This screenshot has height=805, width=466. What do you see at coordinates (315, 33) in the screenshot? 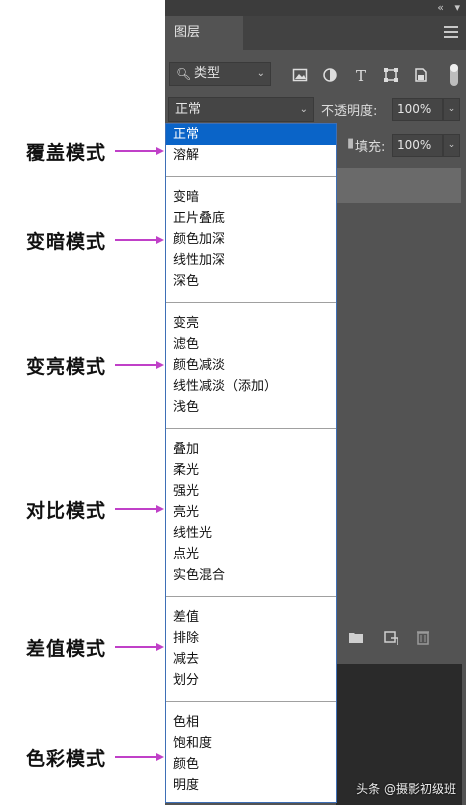
I see `panel-tab-bar: 图层` at bounding box center [315, 33].